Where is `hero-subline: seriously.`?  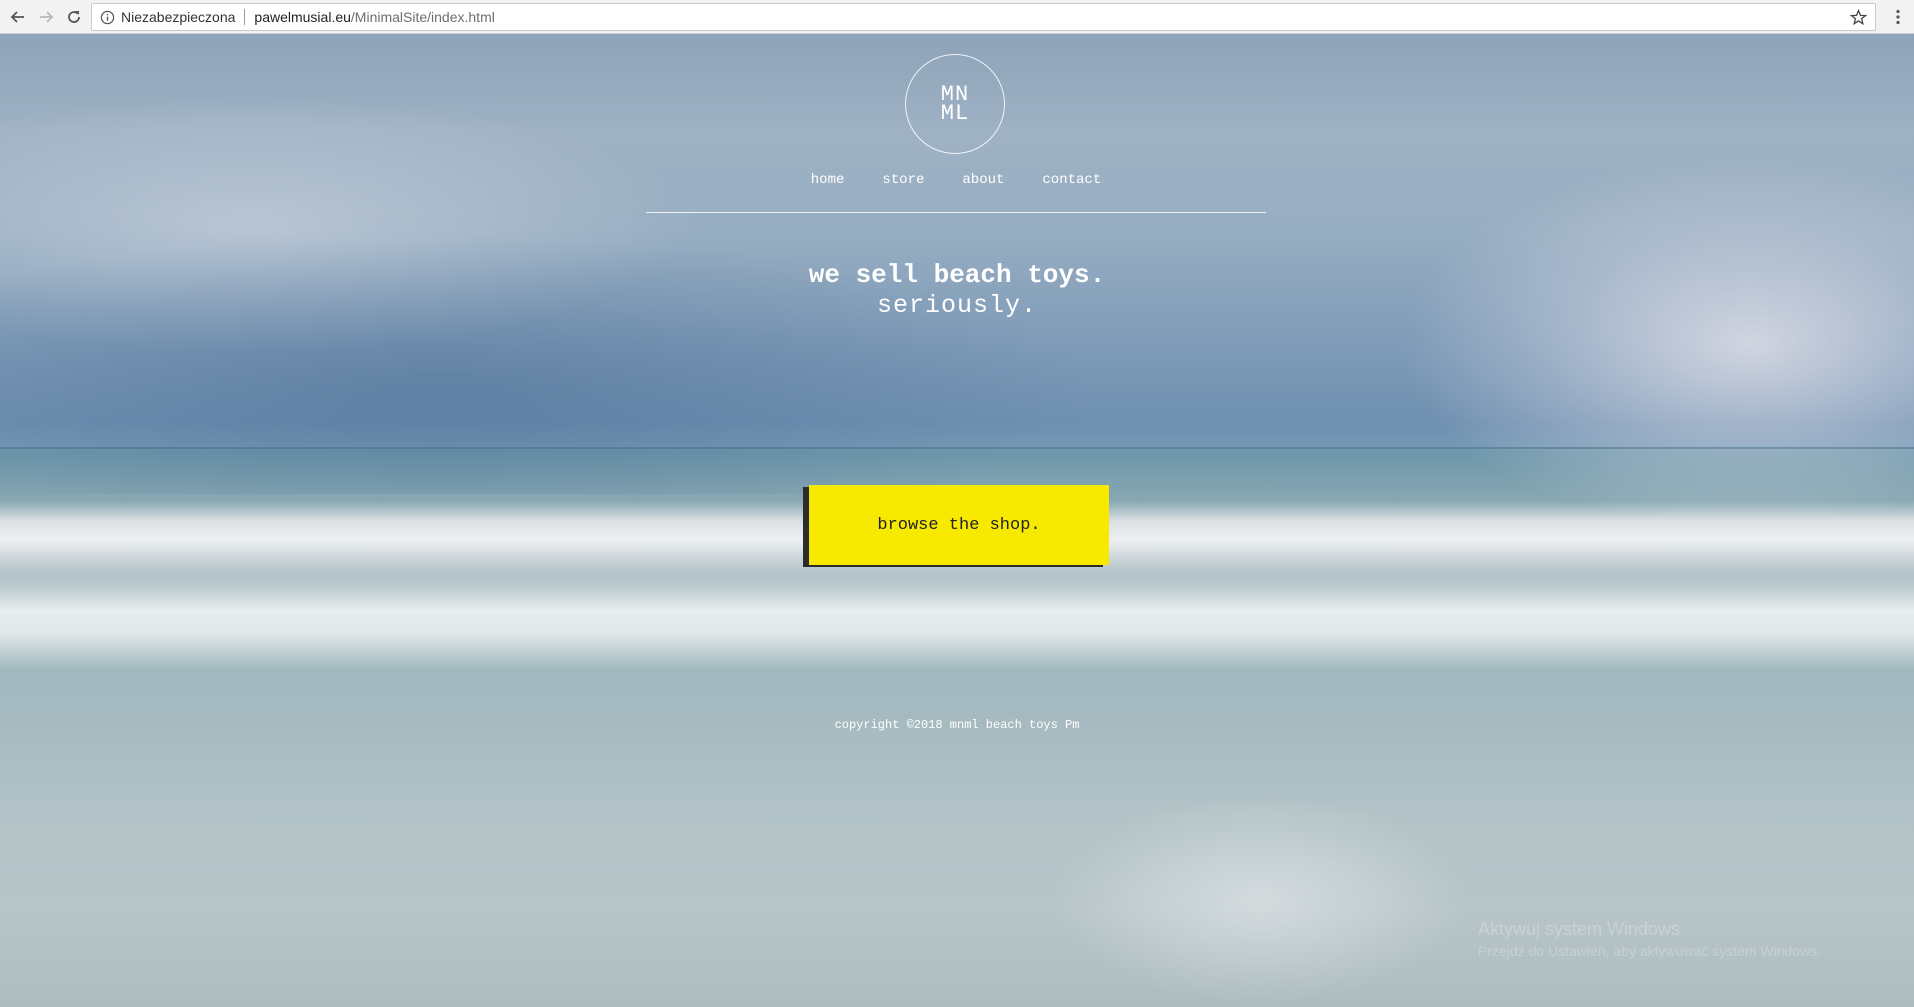
hero-subline: seriously. is located at coordinates (957, 305).